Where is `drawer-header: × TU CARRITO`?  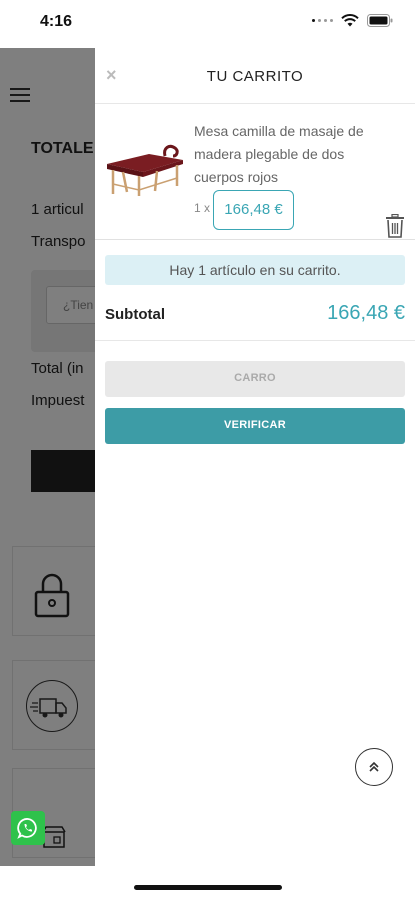 drawer-header: × TU CARRITO is located at coordinates (255, 76).